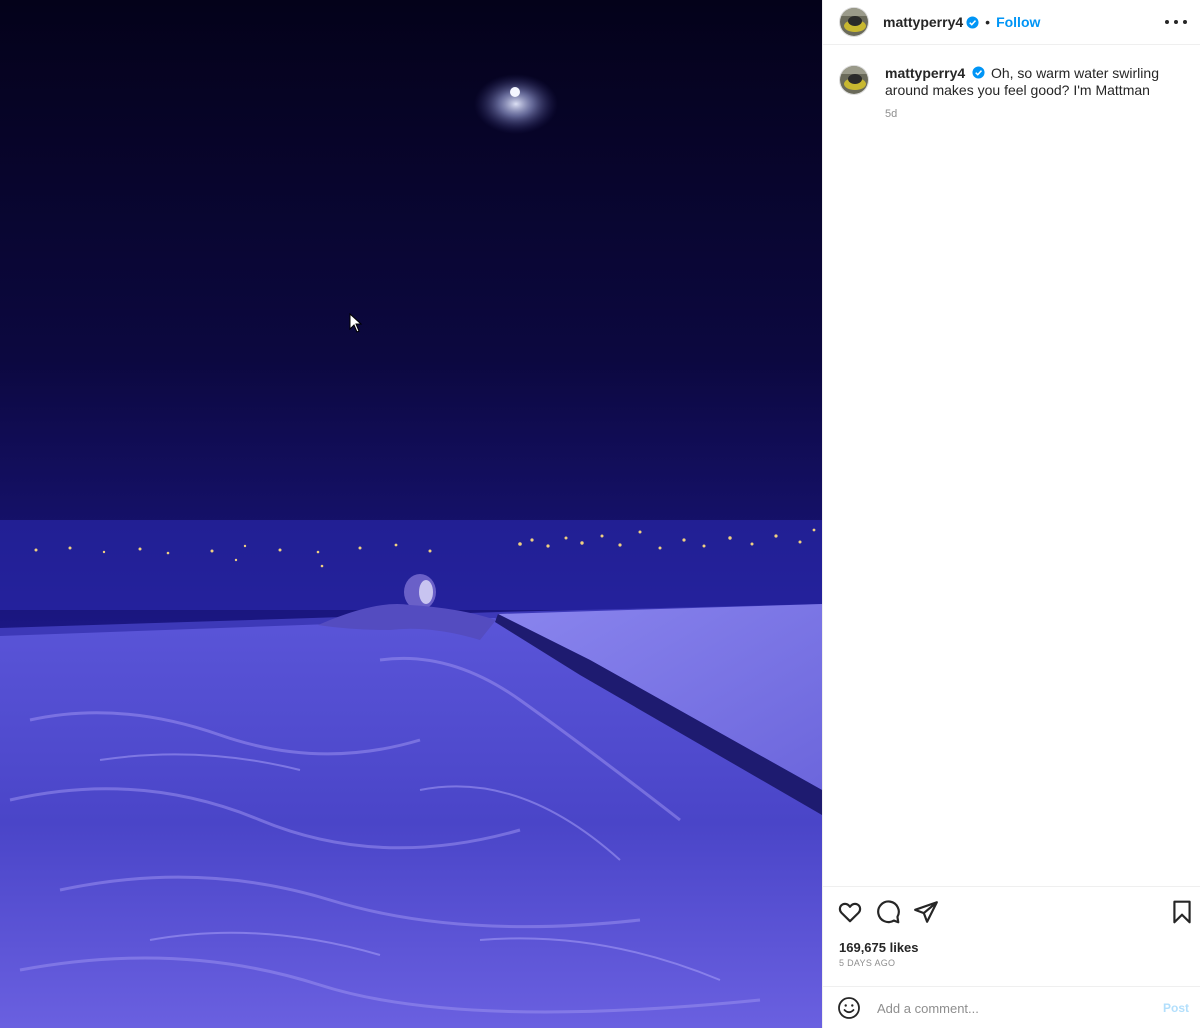 Image resolution: width=1200 pixels, height=1028 pixels. I want to click on caption-timestamp: 5d, so click(1035, 114).